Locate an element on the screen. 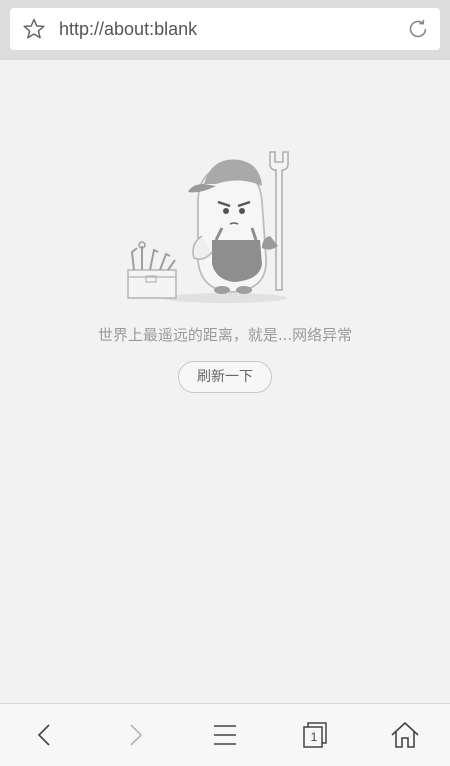  menu-button is located at coordinates (225, 735).